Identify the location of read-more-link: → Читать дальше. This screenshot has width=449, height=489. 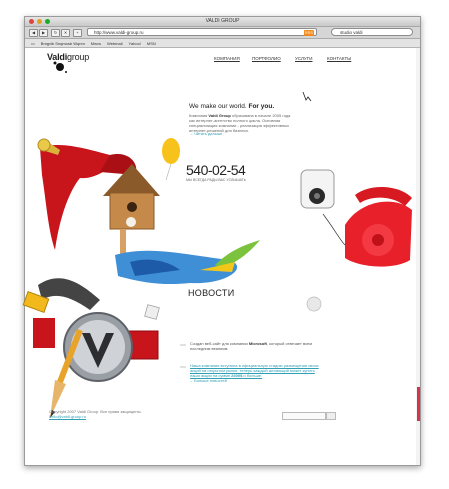
(205, 133).